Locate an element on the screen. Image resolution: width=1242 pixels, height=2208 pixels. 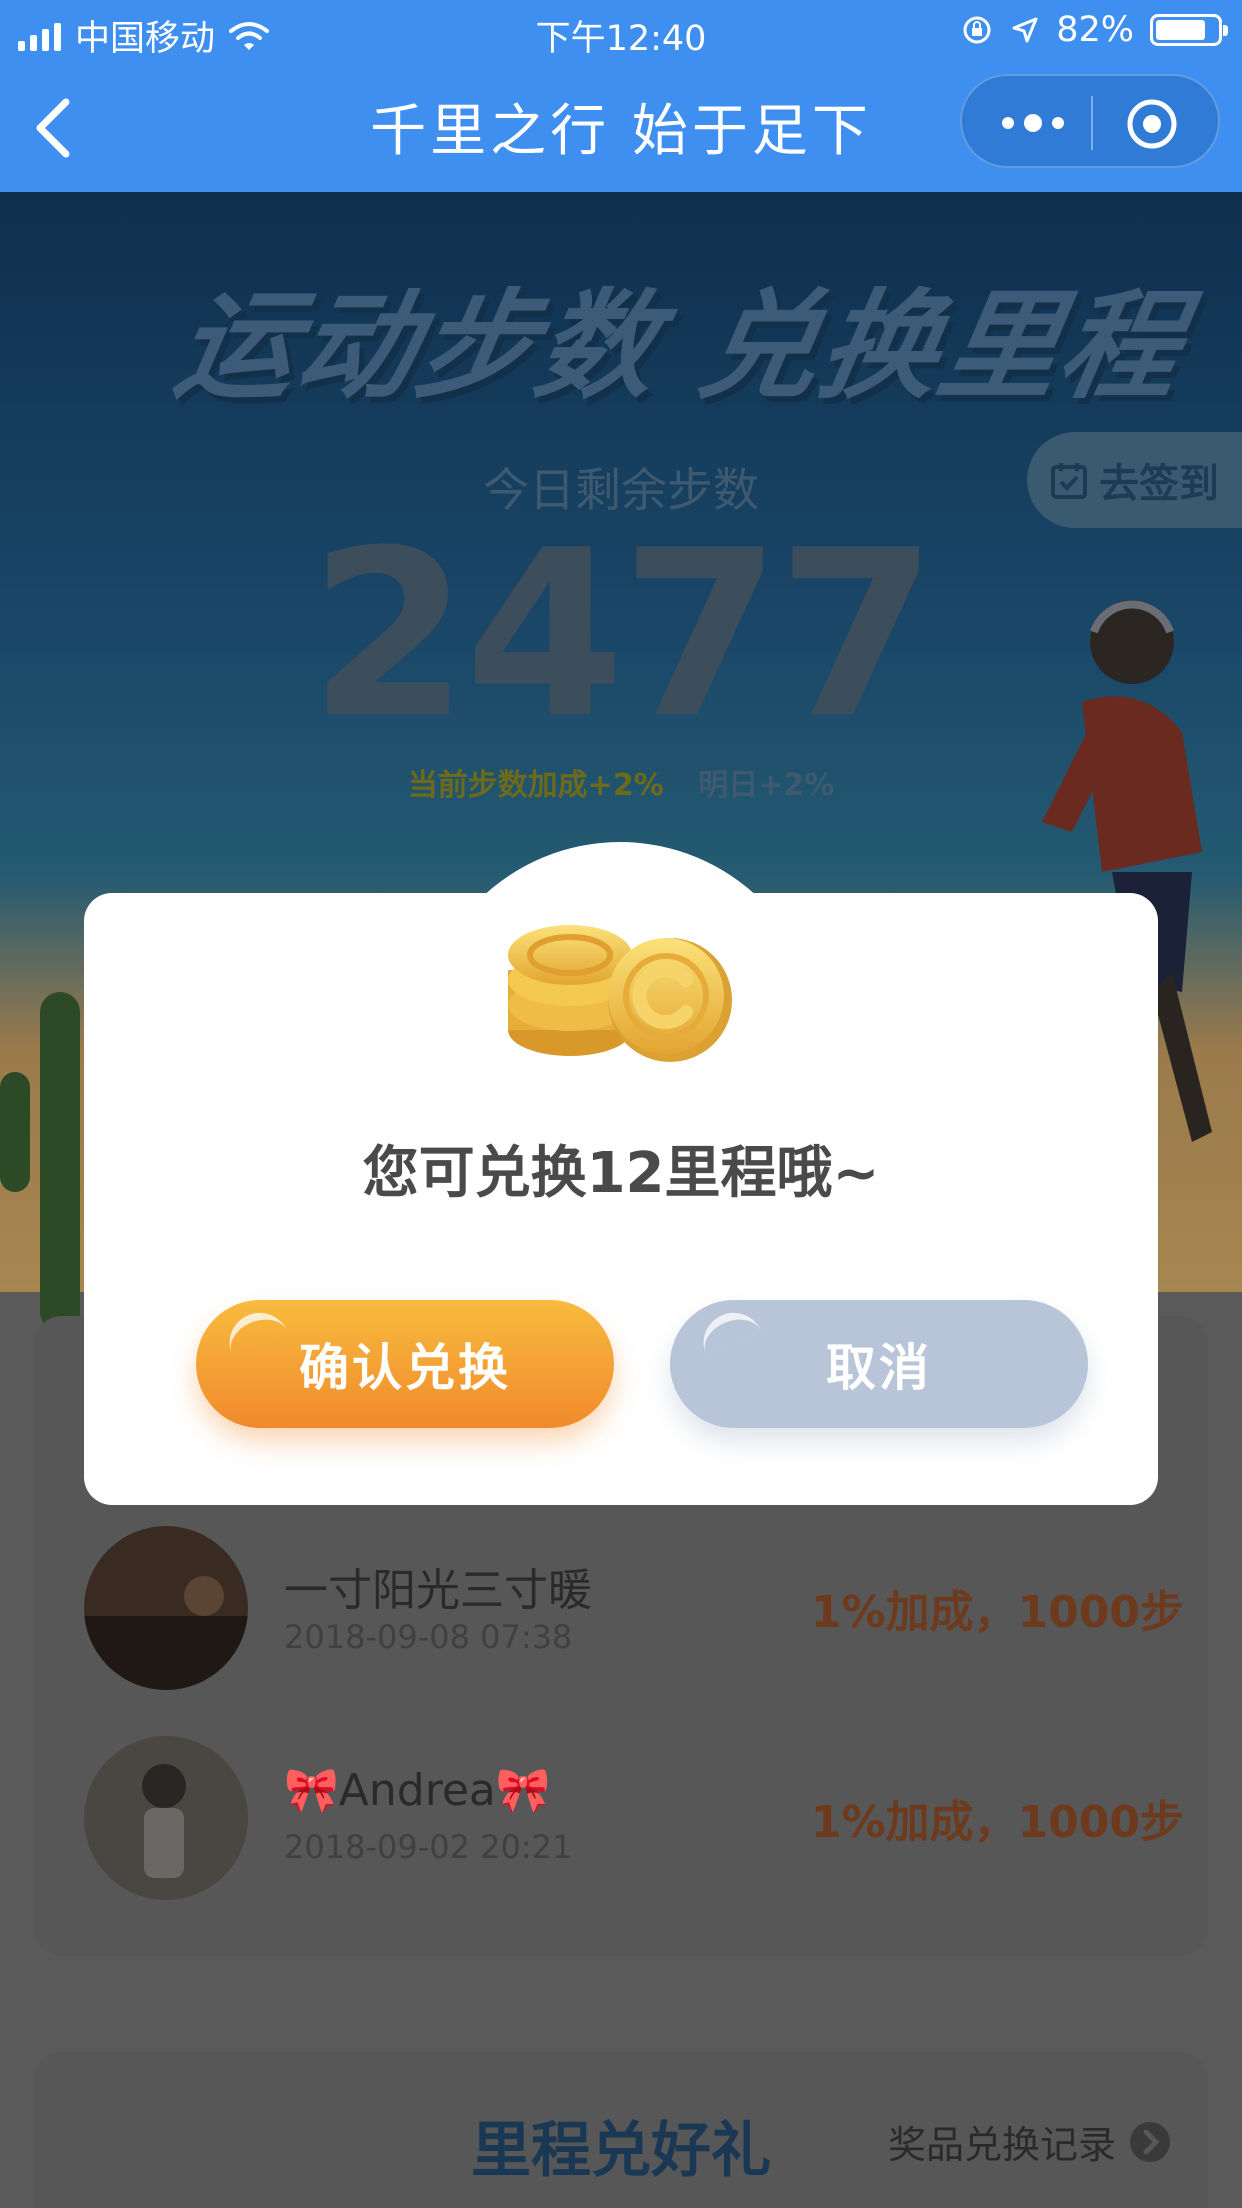
exchange-message: 您可兑换12里程哦~ is located at coordinates (621, 1173).